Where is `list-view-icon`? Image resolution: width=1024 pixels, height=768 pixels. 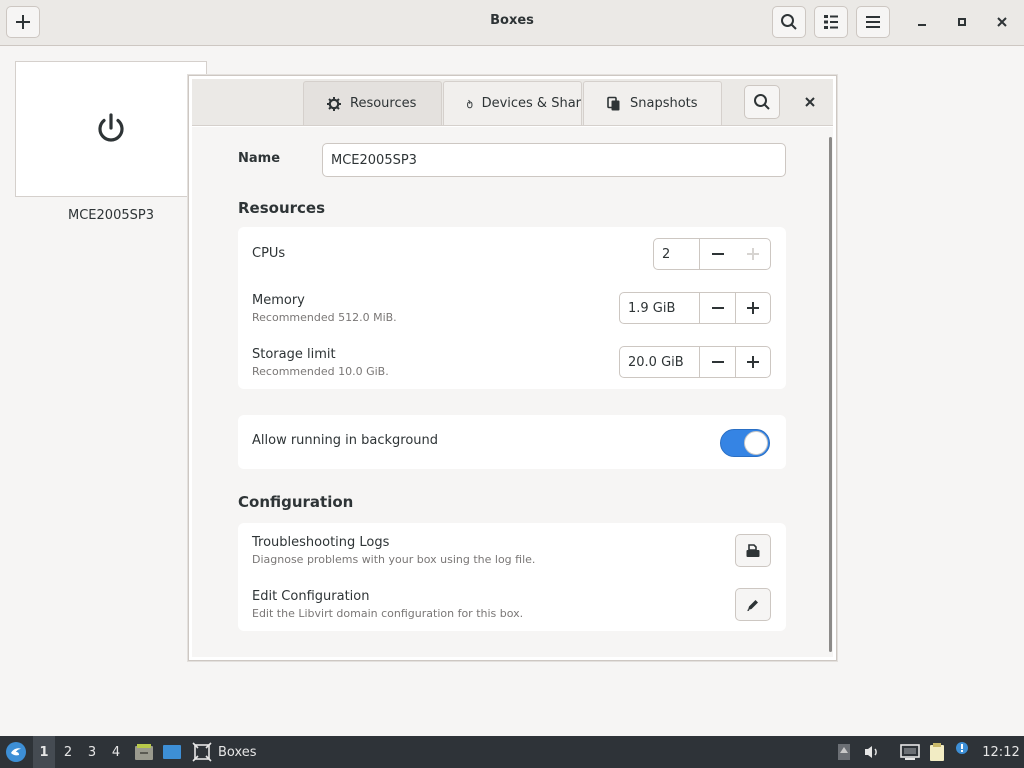
list-view-icon is located at coordinates (831, 22).